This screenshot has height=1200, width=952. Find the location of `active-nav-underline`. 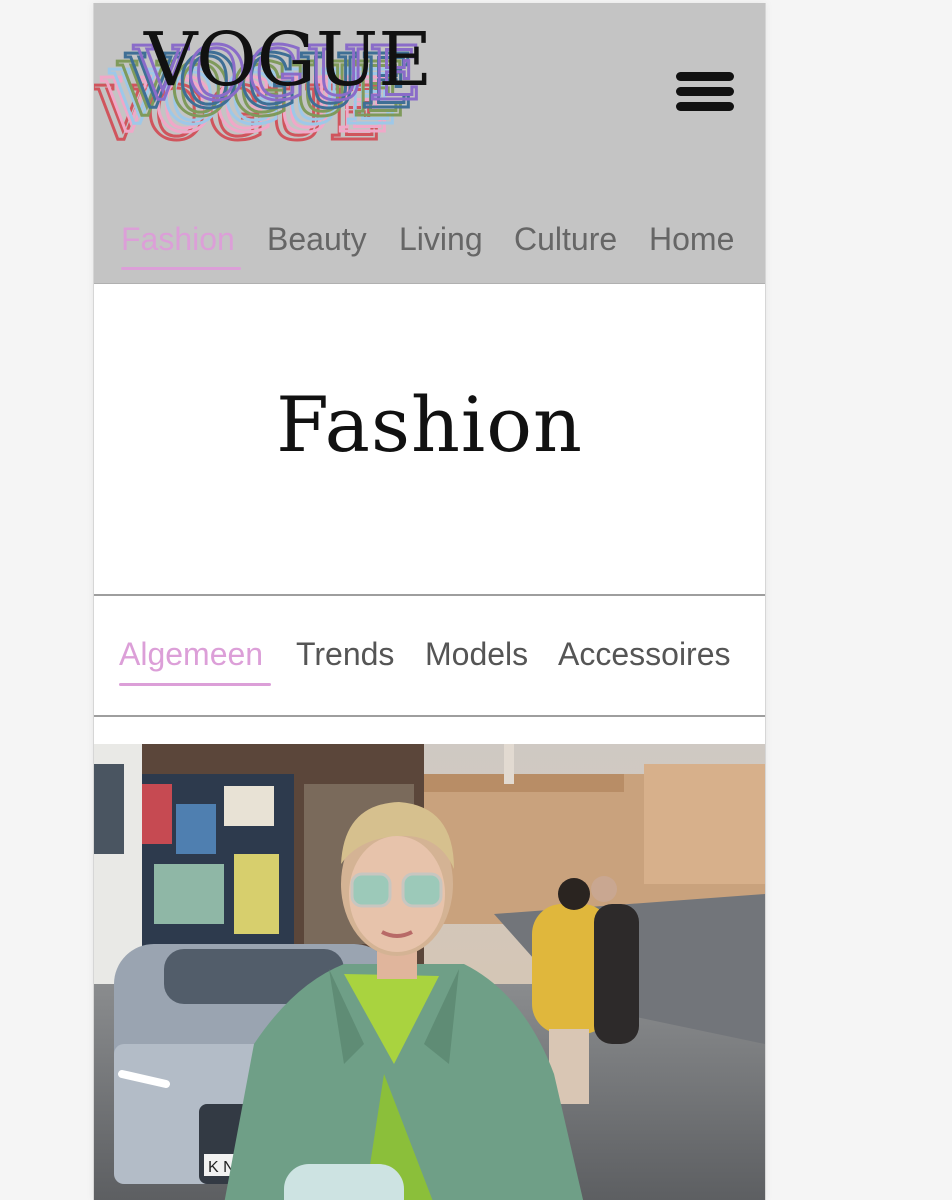

active-nav-underline is located at coordinates (181, 268).